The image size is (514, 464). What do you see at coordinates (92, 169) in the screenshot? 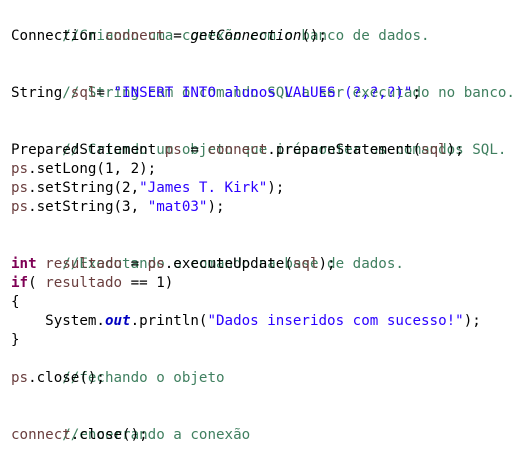
I see `setlong-call: .setLong(1, 2);` at bounding box center [92, 169].